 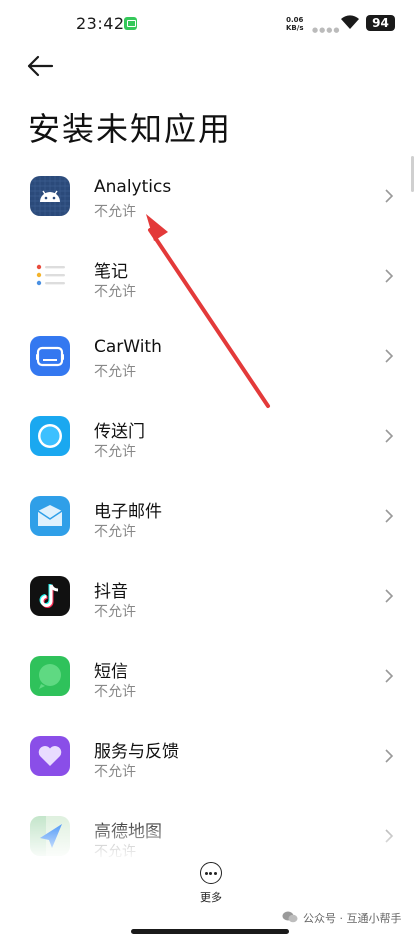 I want to click on amap-icon, so click(x=50, y=836).